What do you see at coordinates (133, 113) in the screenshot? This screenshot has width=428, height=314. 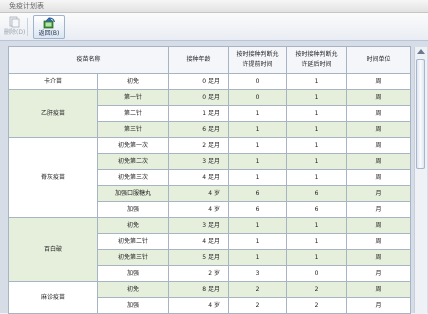 I see `dose-cell: 第二针` at bounding box center [133, 113].